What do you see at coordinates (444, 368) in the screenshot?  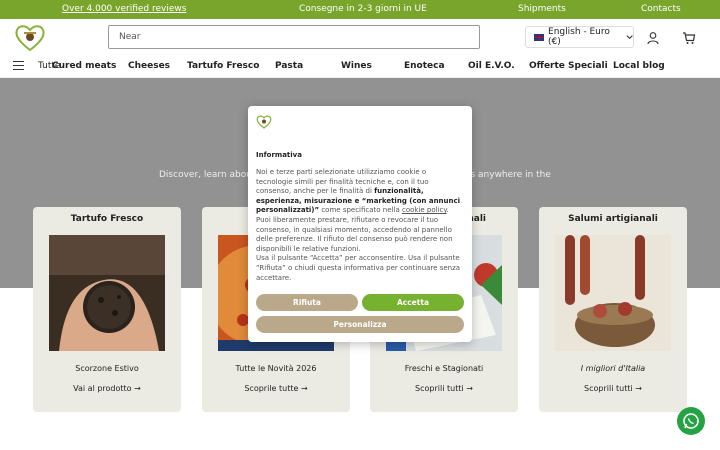 I see `card-subtitle: Freschi e Stagionati` at bounding box center [444, 368].